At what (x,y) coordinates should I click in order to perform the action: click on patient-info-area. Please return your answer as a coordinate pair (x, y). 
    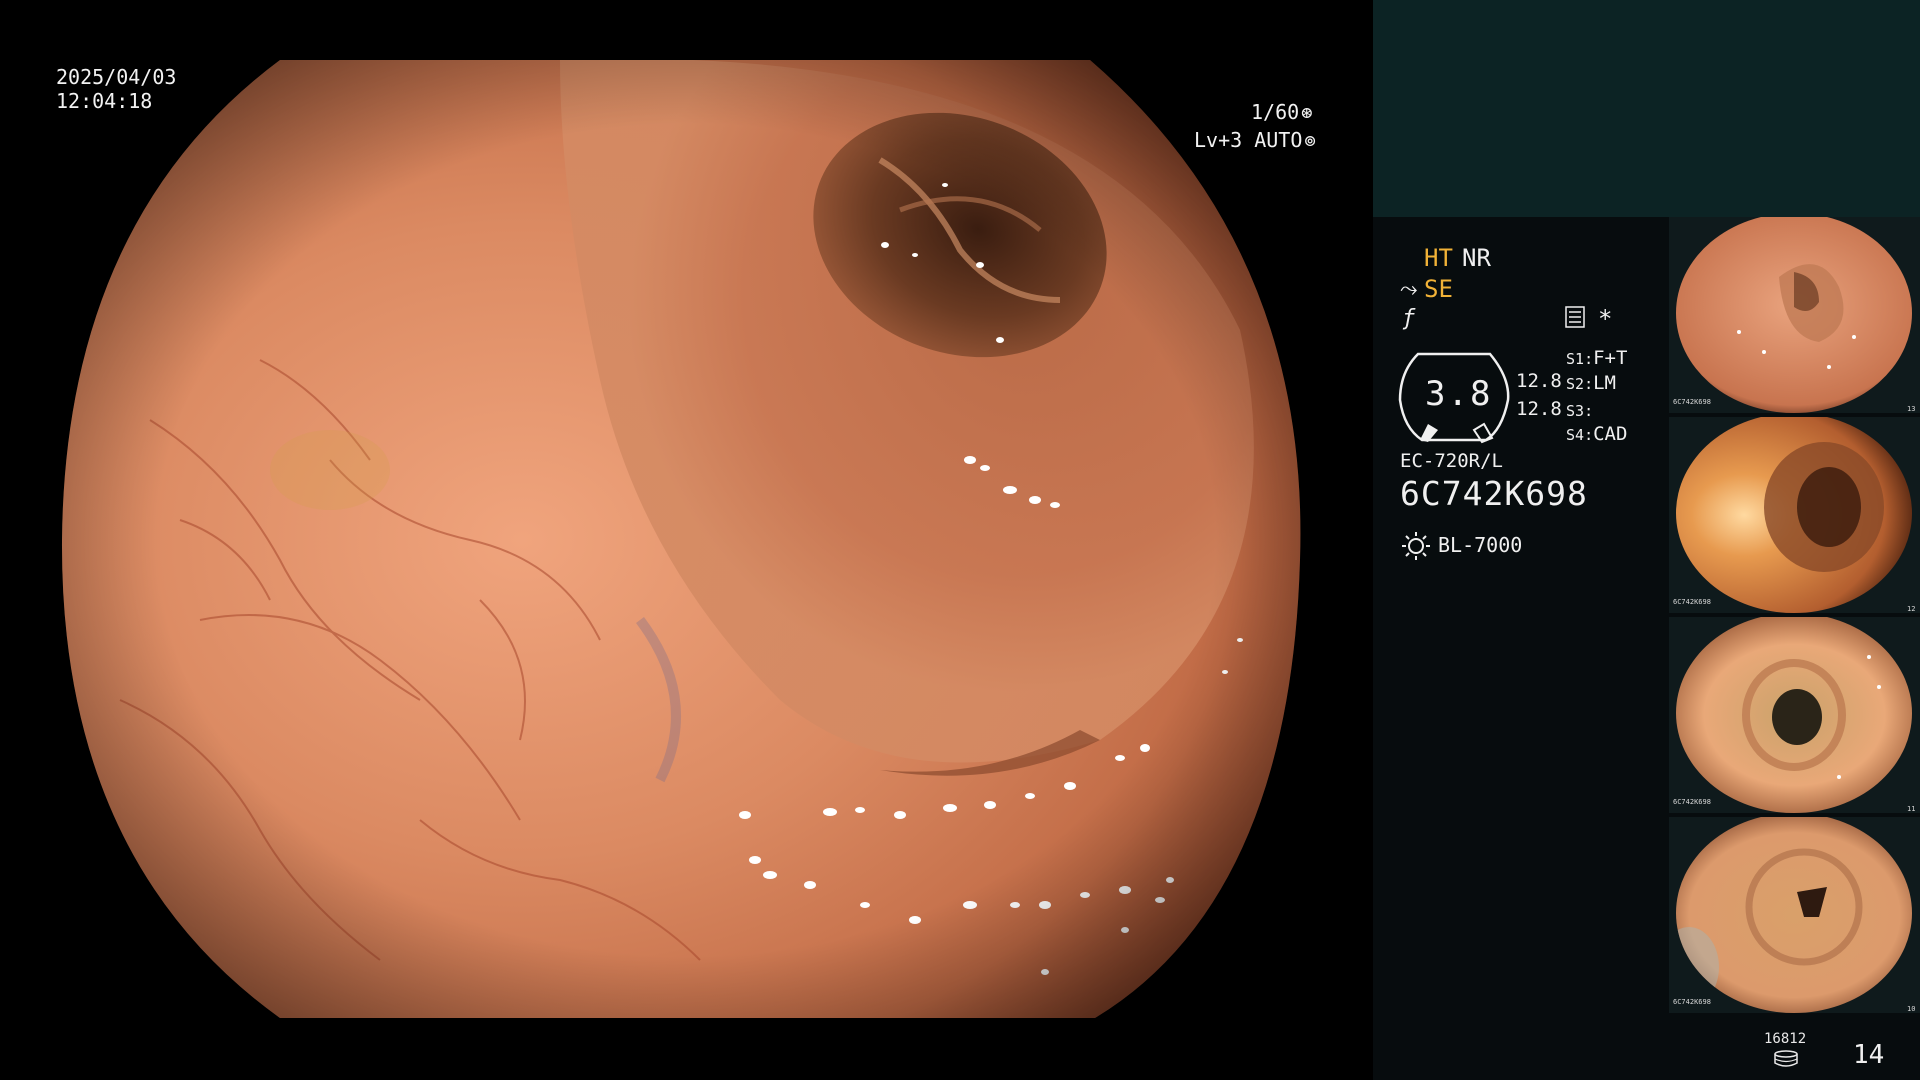
    Looking at the image, I should click on (1646, 108).